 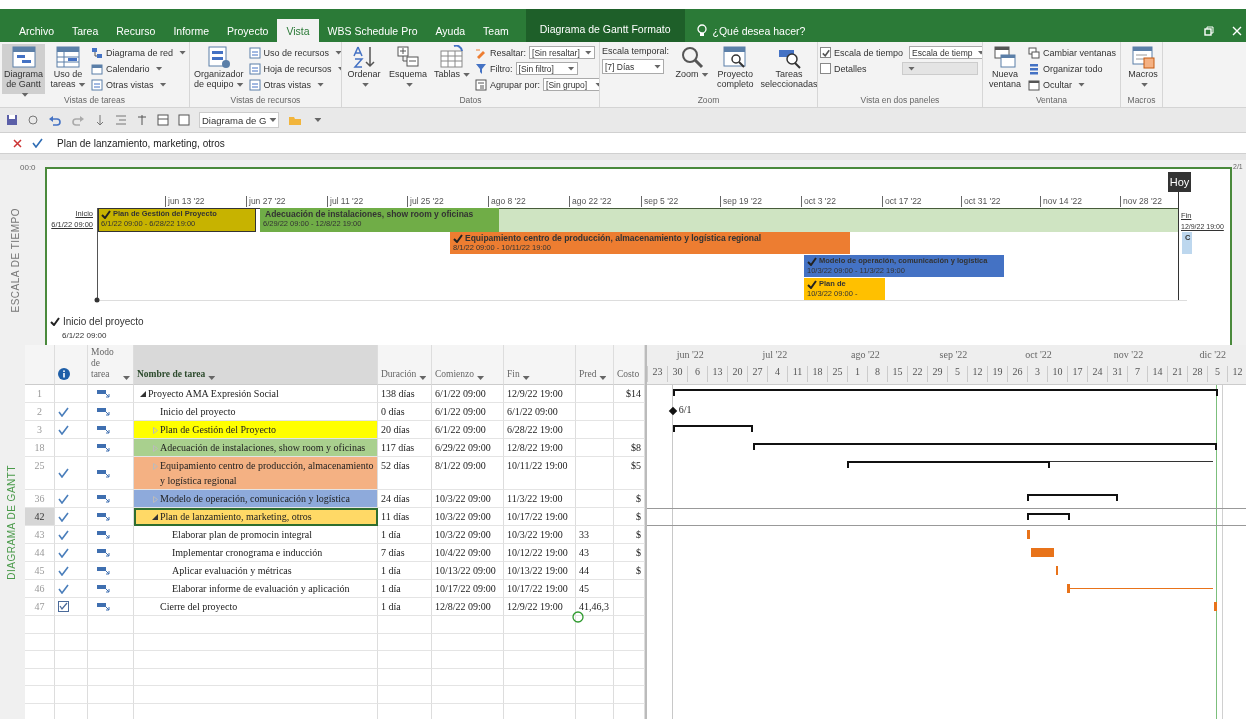 I want to click on tell-me-field: ¿Qué desea hacer?, so click(x=759, y=30).